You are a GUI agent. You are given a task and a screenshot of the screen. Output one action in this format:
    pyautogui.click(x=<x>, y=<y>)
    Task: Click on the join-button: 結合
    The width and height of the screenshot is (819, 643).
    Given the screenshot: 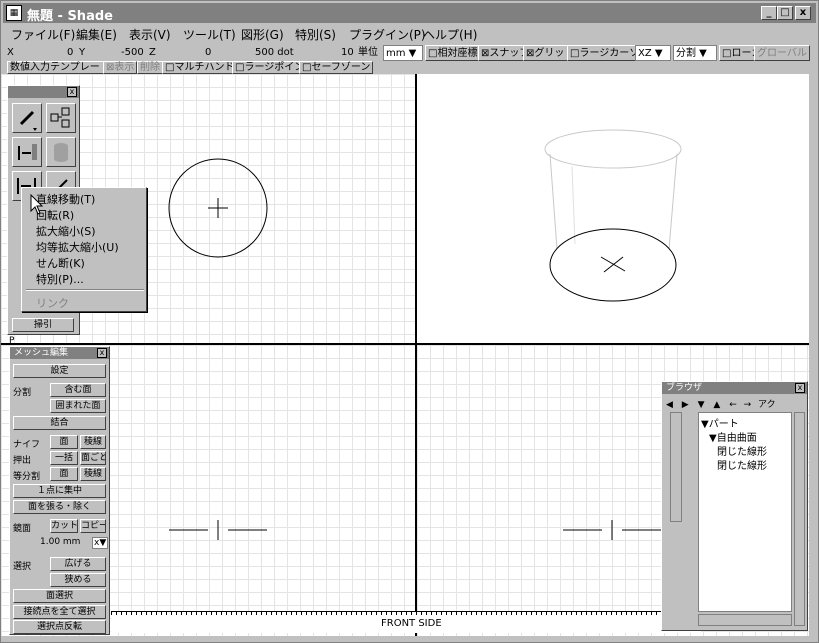 What is the action you would take?
    pyautogui.click(x=59, y=423)
    